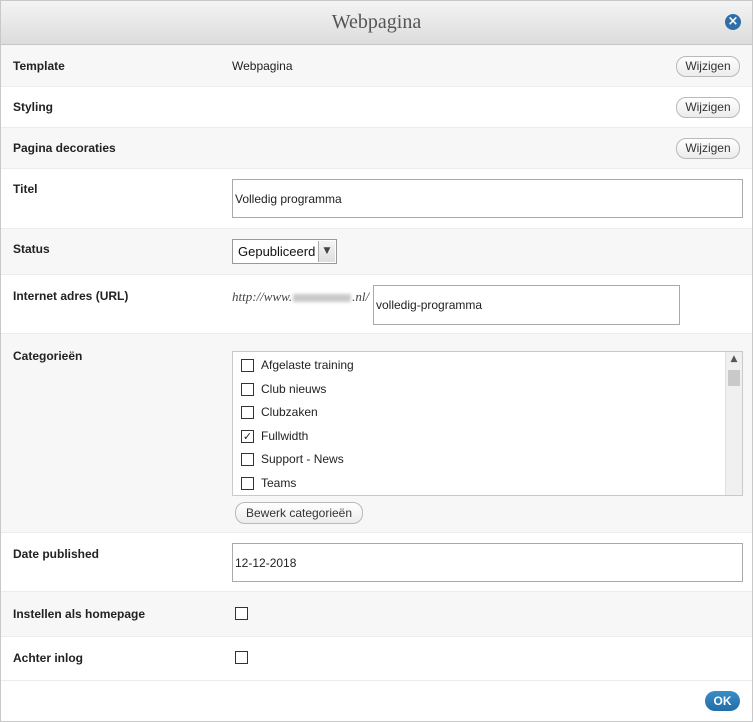 Image resolution: width=753 pixels, height=722 pixels. Describe the element at coordinates (39, 66) in the screenshot. I see `template-label: Template` at that location.